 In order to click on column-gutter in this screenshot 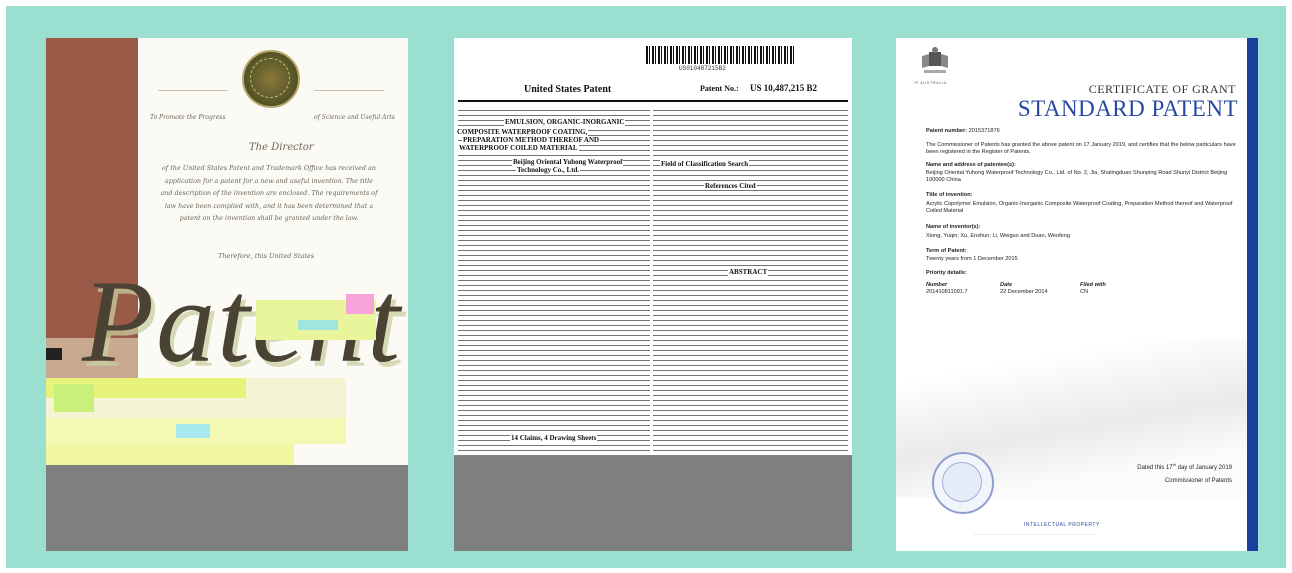, I will do `click(651, 283)`.